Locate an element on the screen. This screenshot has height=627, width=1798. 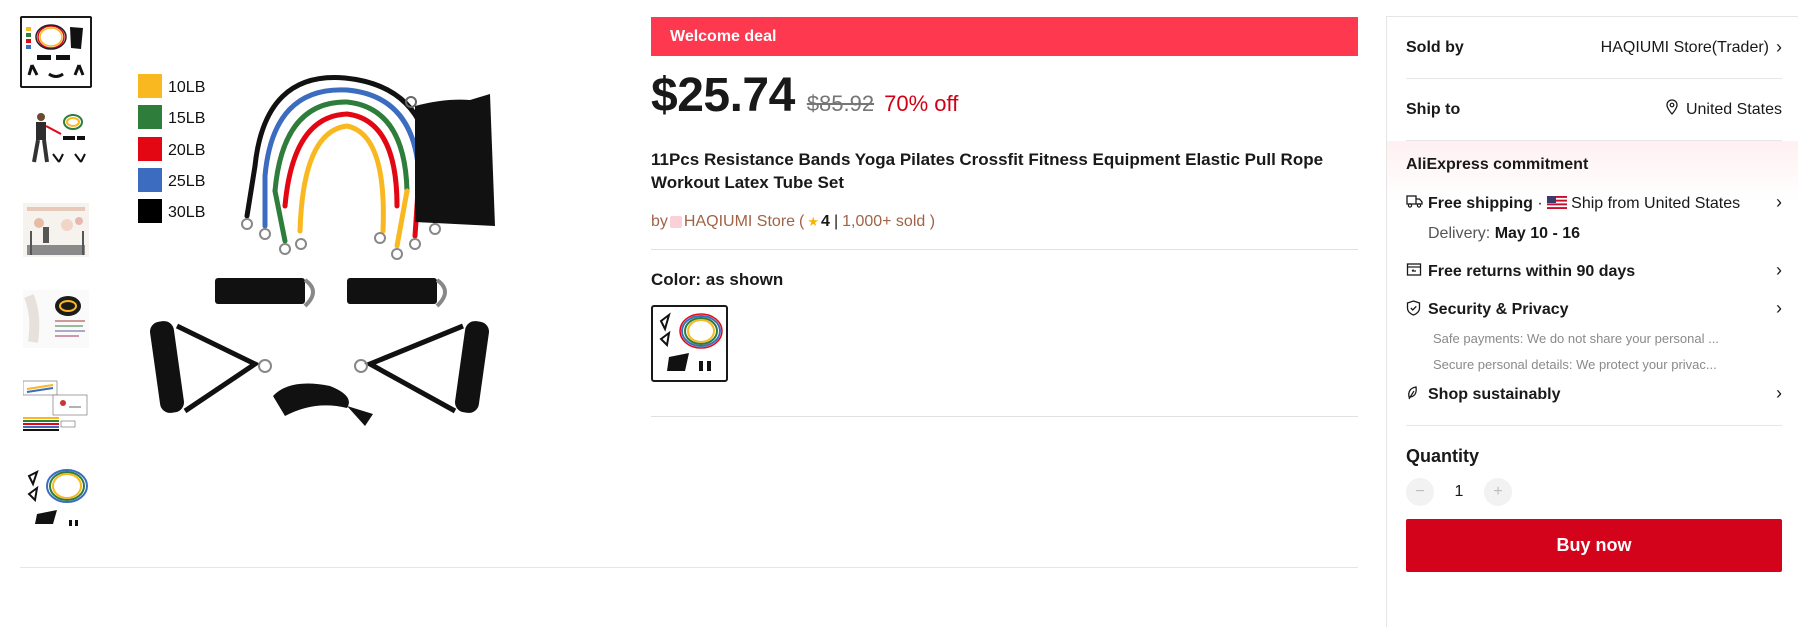
thumbnail-bands-set is located at coordinates (56, 52).